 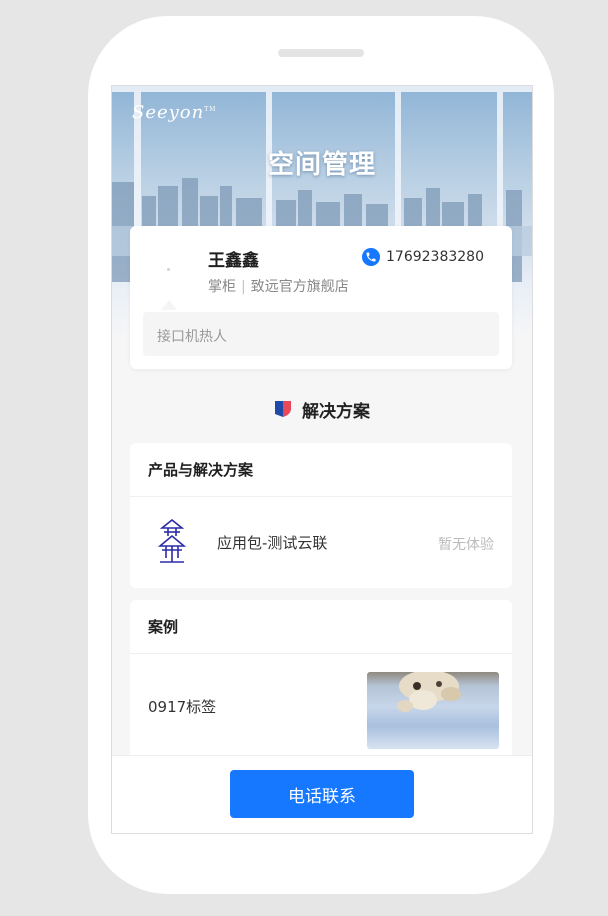 What do you see at coordinates (321, 165) in the screenshot?
I see `page-title: 空间管理` at bounding box center [321, 165].